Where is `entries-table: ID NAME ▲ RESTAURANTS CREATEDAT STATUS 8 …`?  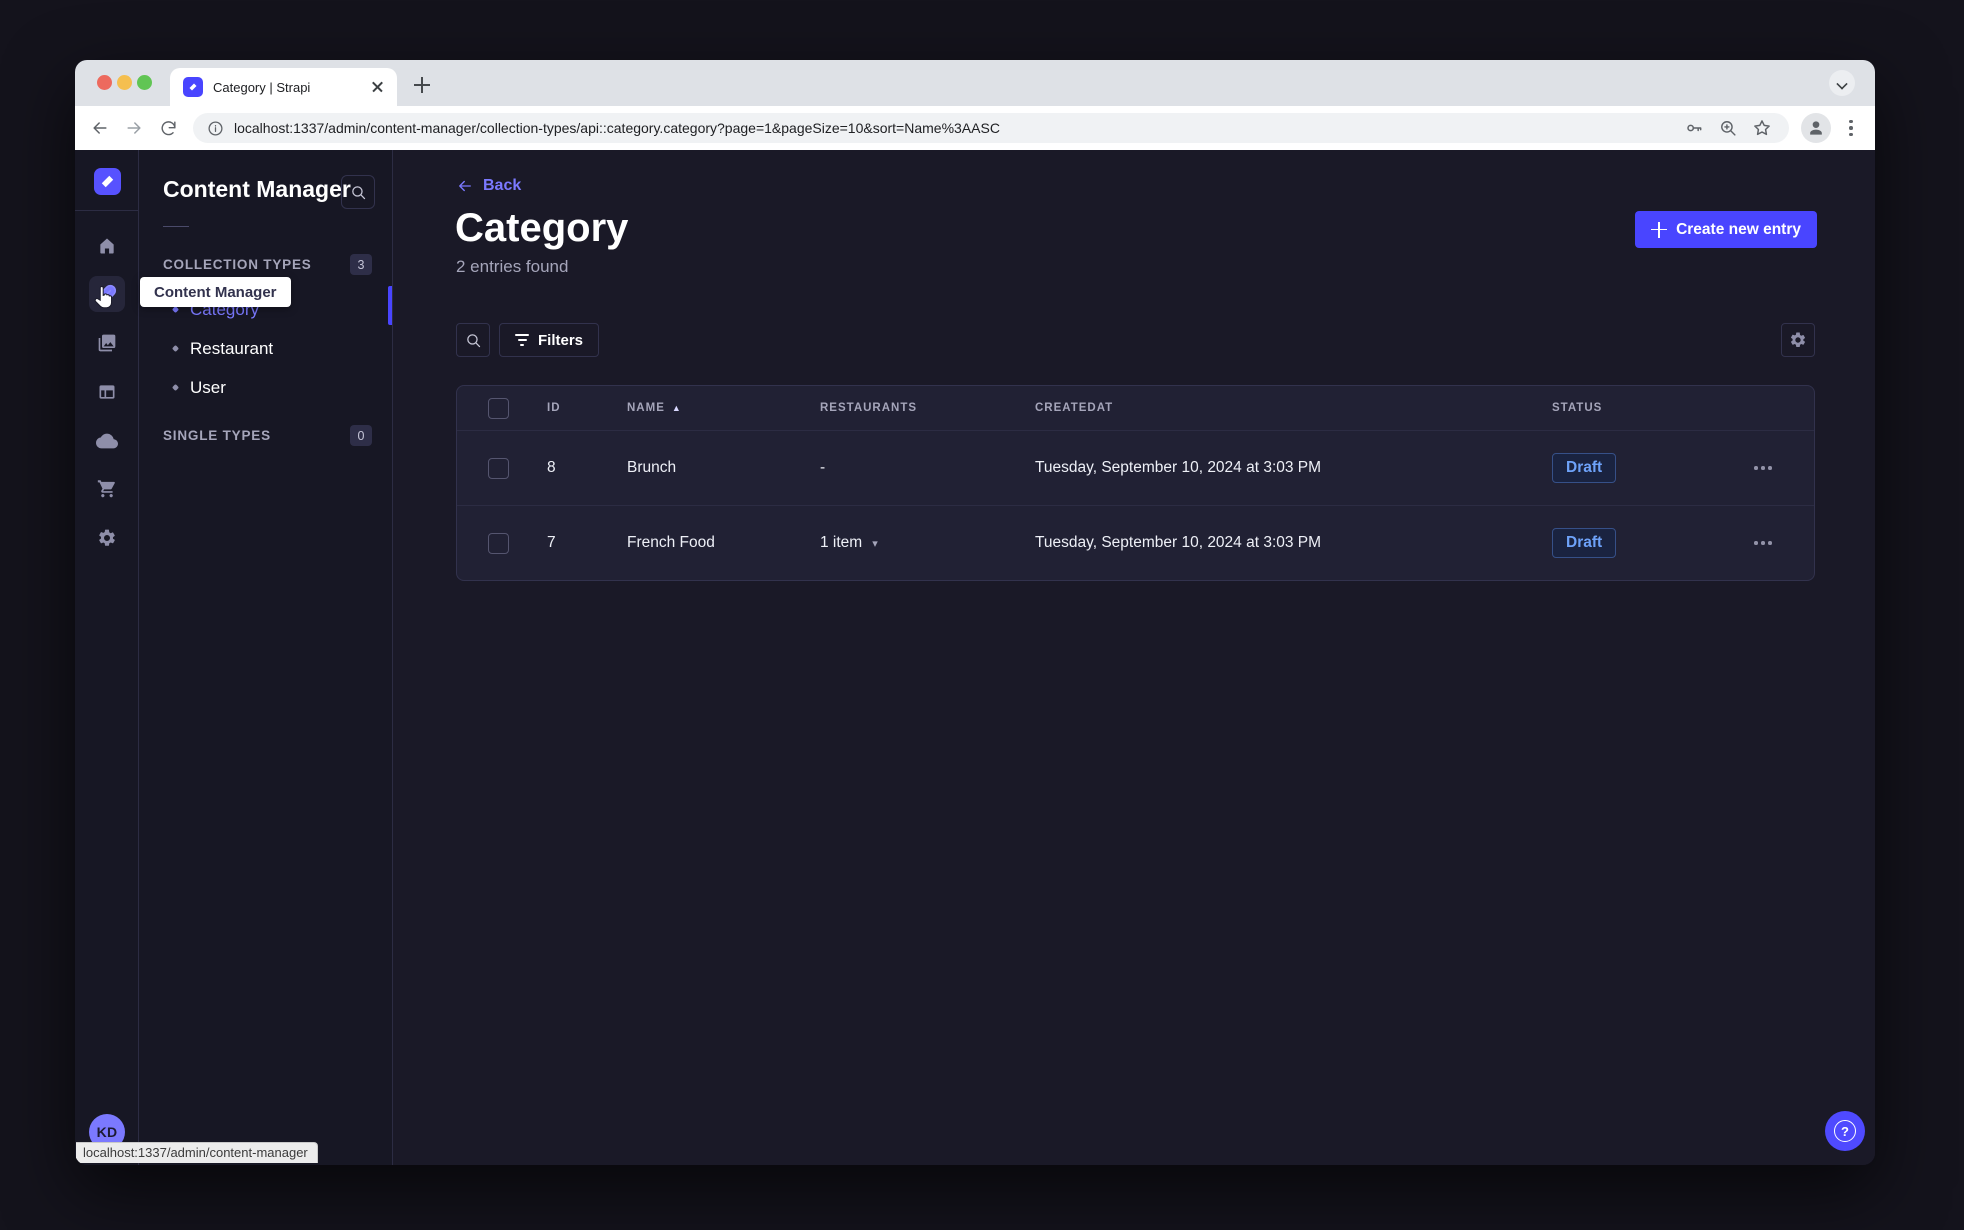 entries-table: ID NAME ▲ RESTAURANTS CREATEDAT STATUS 8 … is located at coordinates (1135, 483).